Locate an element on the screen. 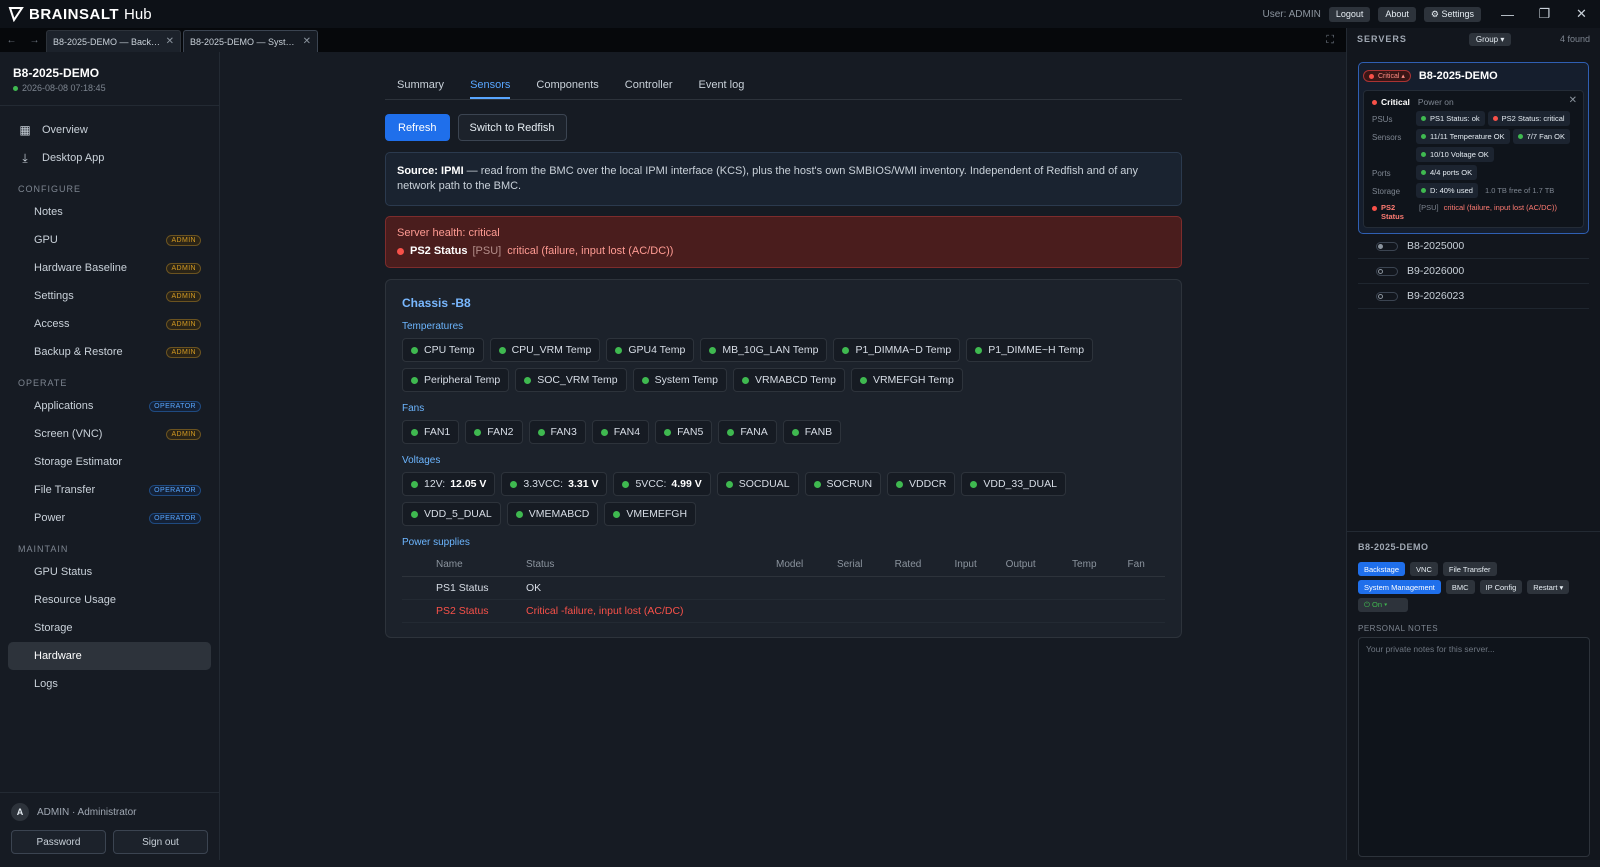 The height and width of the screenshot is (867, 1600). about-button: About is located at coordinates (1397, 14).